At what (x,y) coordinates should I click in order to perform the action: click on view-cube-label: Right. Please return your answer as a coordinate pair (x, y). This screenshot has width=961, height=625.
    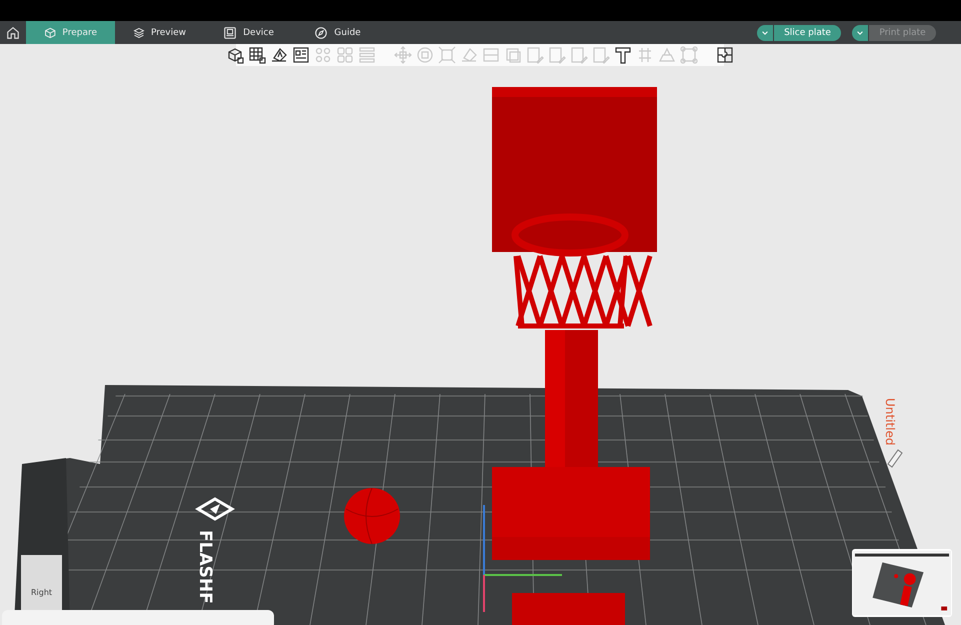
    Looking at the image, I should click on (41, 592).